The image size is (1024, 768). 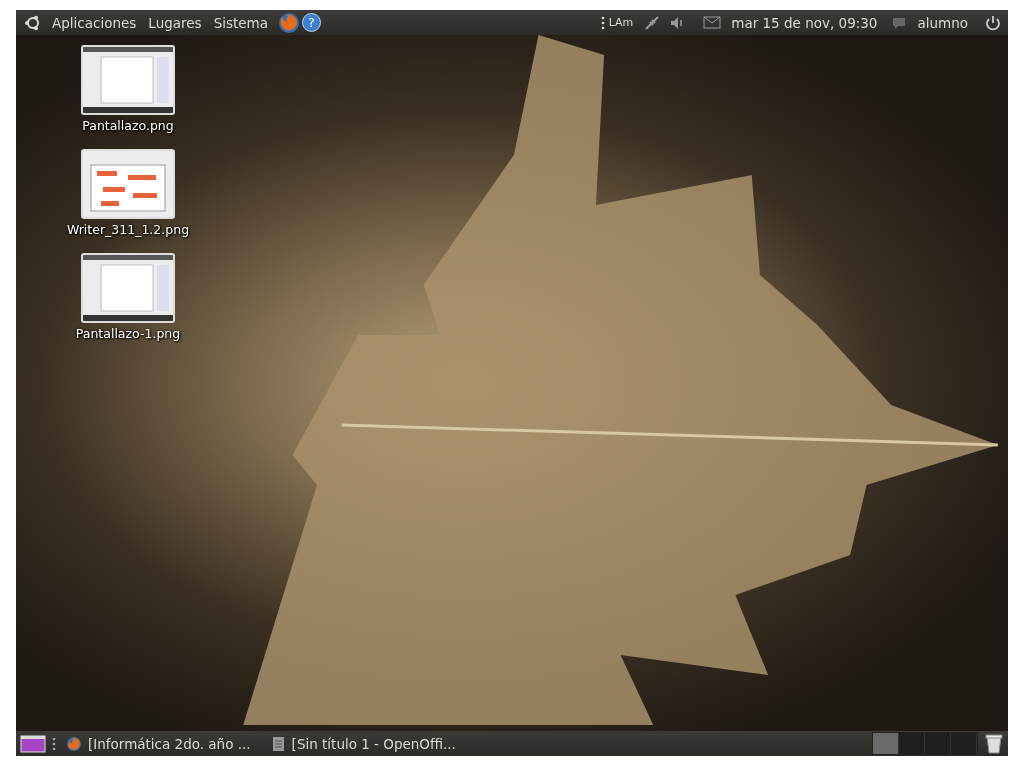 I want to click on clock: mar 15 de nov, 09:30, so click(x=804, y=22).